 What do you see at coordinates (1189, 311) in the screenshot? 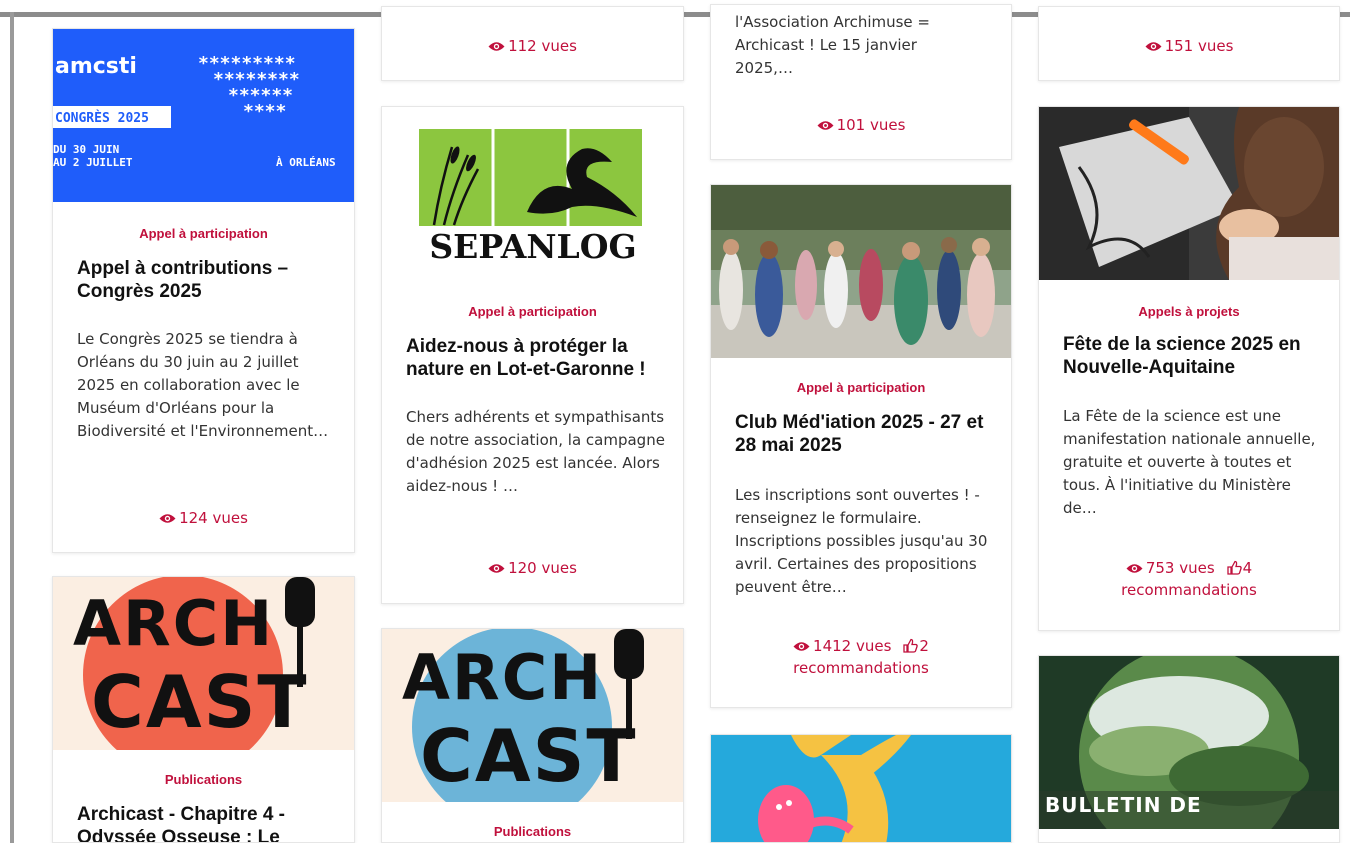
I see `card-category: Appels à projets` at bounding box center [1189, 311].